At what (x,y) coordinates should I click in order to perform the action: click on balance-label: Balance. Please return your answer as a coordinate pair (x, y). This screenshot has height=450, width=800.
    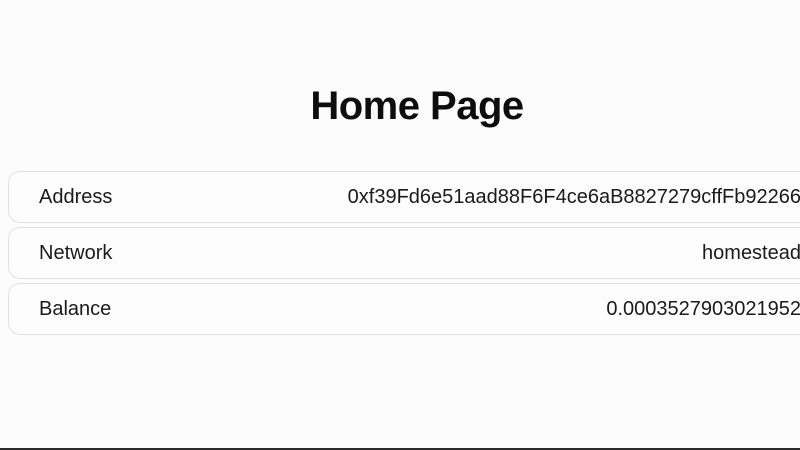
    Looking at the image, I should click on (75, 309).